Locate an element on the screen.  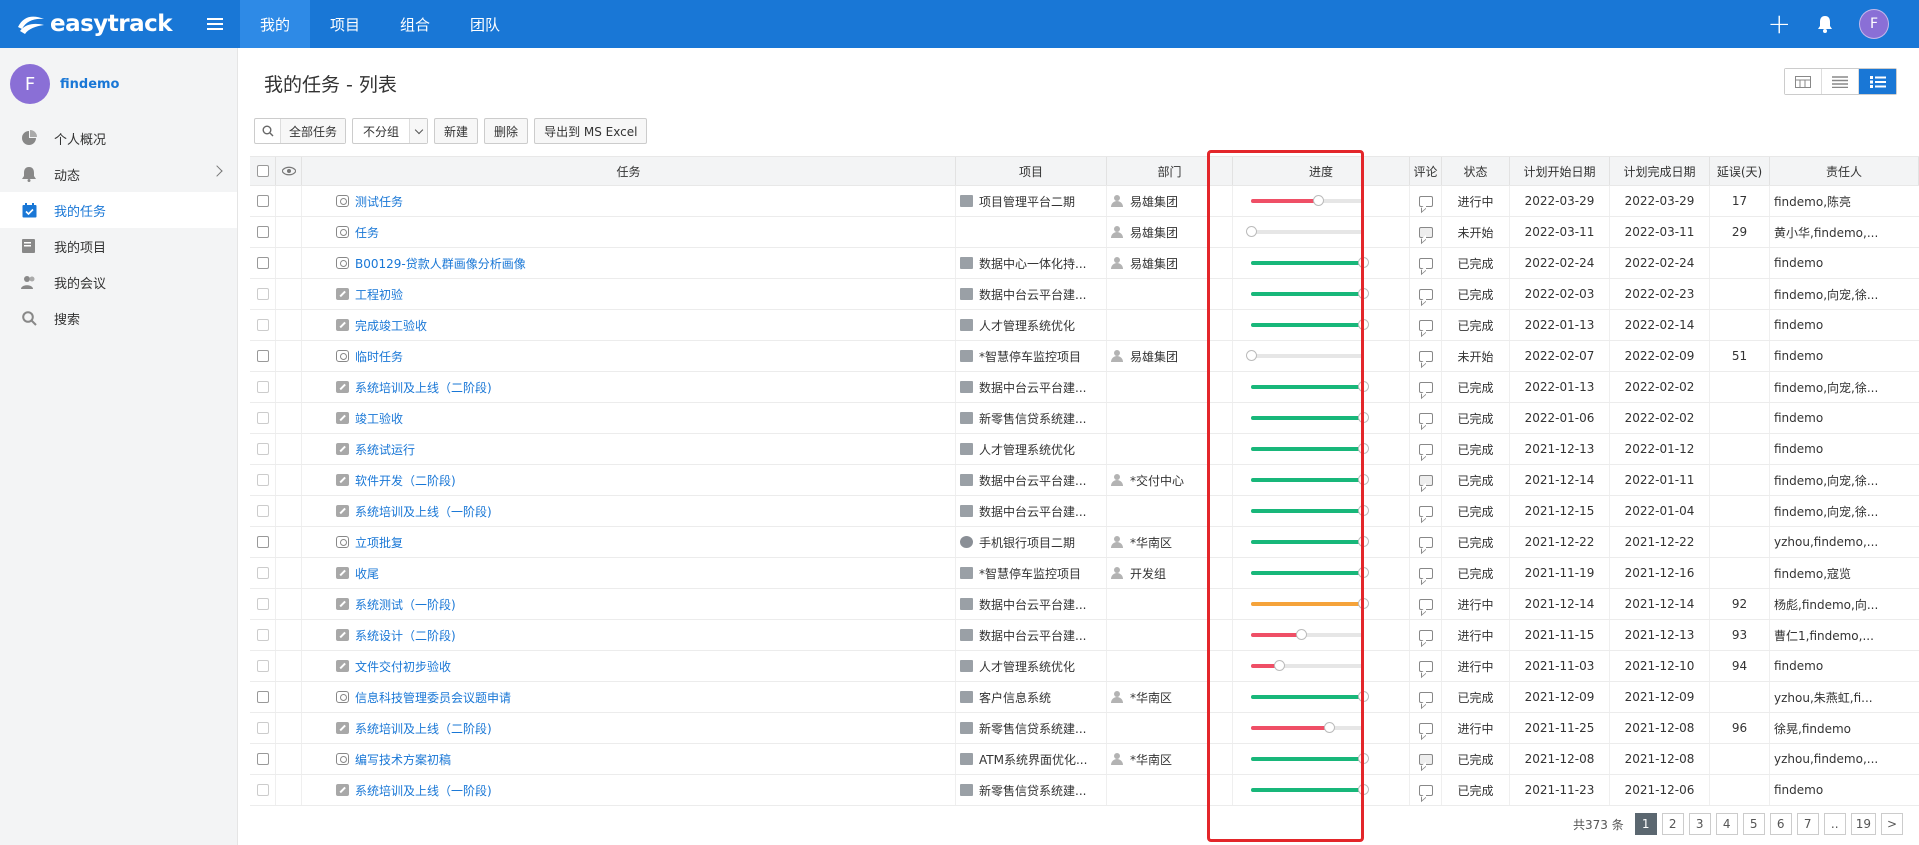
eye-icon is located at coordinates (289, 171).